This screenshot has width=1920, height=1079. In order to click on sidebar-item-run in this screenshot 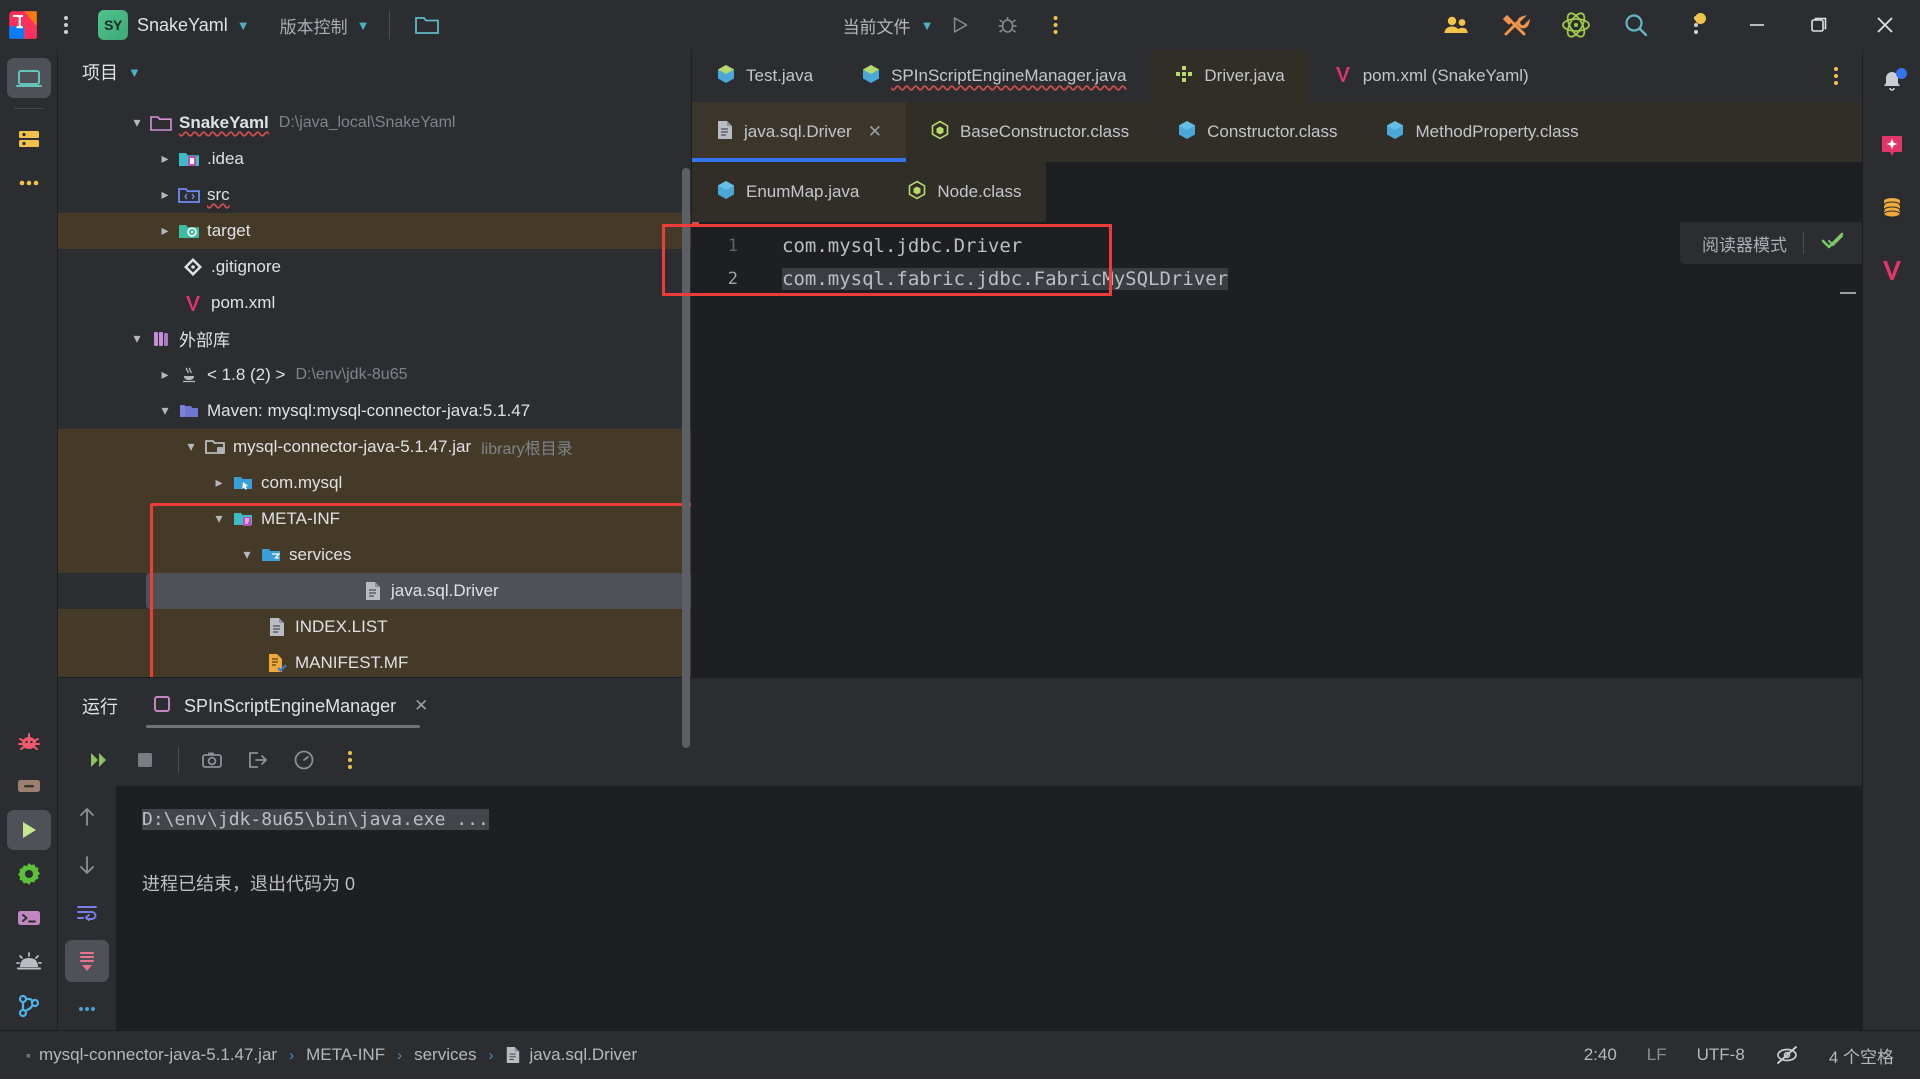, I will do `click(28, 830)`.